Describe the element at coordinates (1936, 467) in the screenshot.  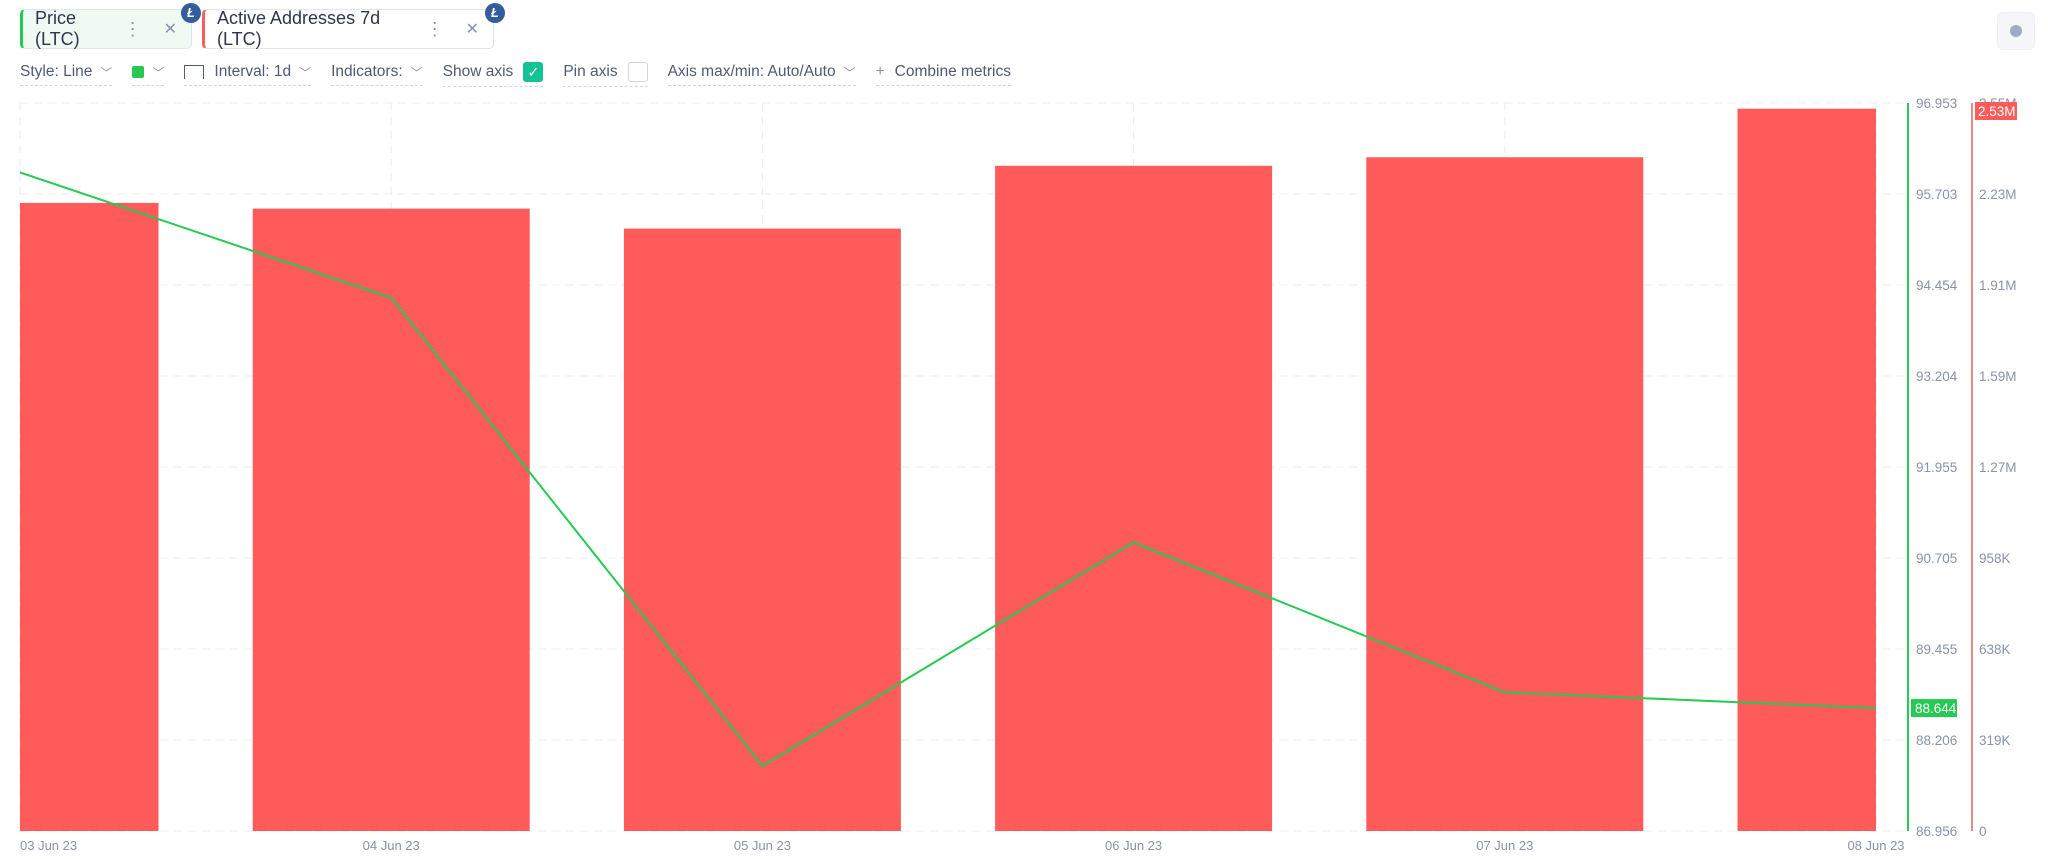
I see `price-tick-label: 91.955` at that location.